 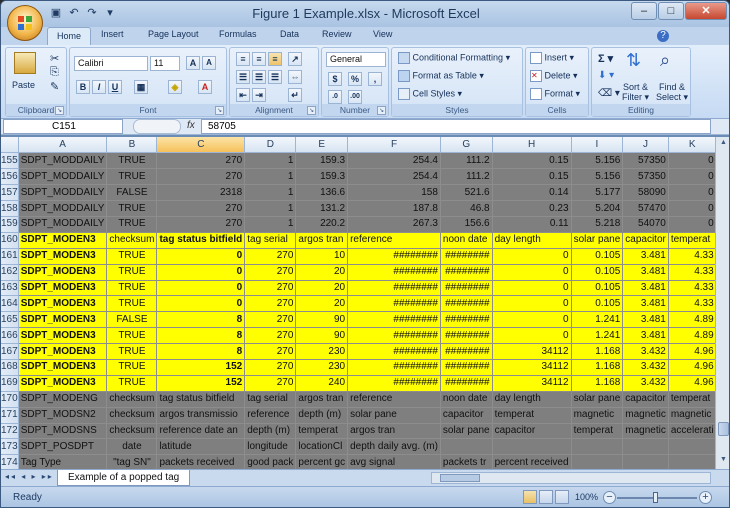 What do you see at coordinates (259, 59) in the screenshot?
I see `align-middle-icon: ≡` at bounding box center [259, 59].